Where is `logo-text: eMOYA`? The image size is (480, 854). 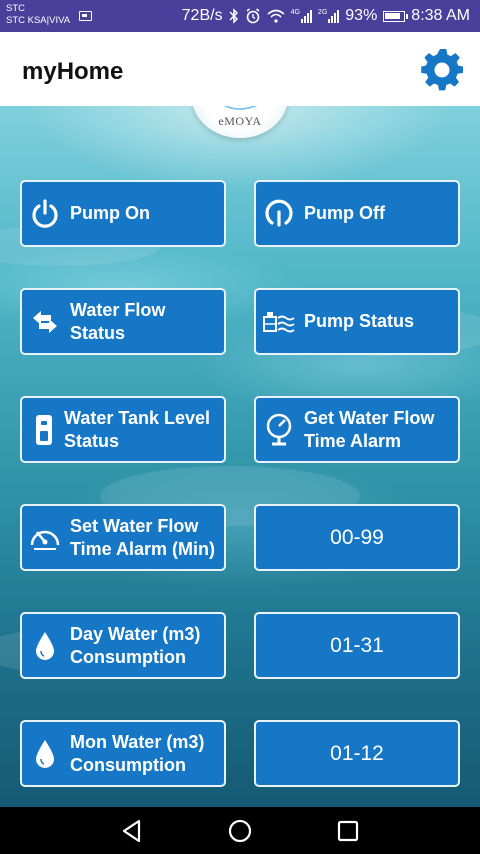 logo-text: eMOYA is located at coordinates (240, 121).